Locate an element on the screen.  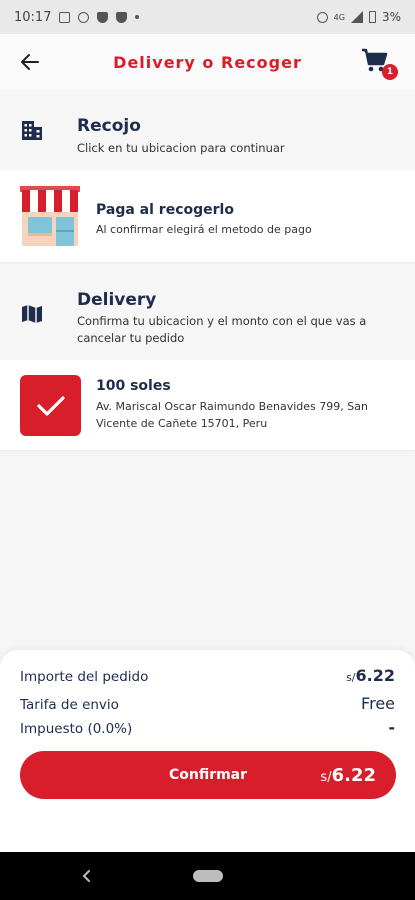
confirm-button: Confirmar s/6.22 is located at coordinates (208, 775).